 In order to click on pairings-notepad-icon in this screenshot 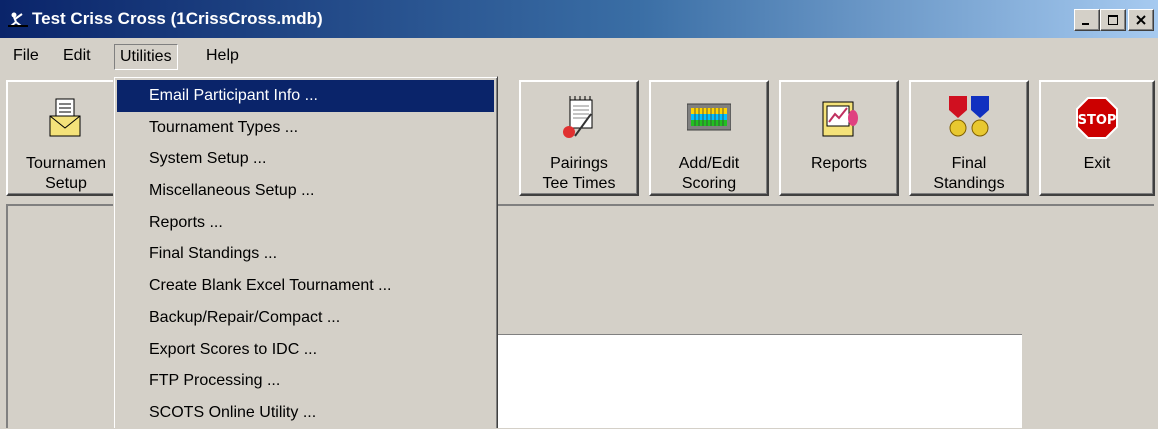, I will do `click(579, 118)`.